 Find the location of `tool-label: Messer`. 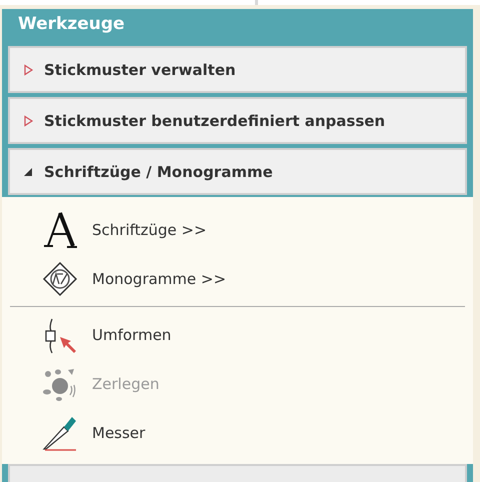

tool-label: Messer is located at coordinates (119, 433).